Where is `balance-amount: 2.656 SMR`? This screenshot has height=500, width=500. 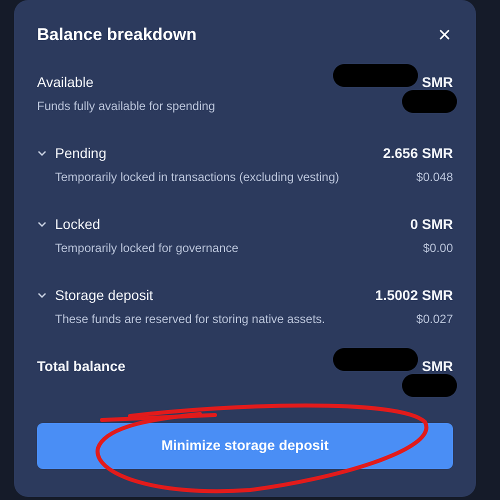
balance-amount: 2.656 SMR is located at coordinates (417, 153).